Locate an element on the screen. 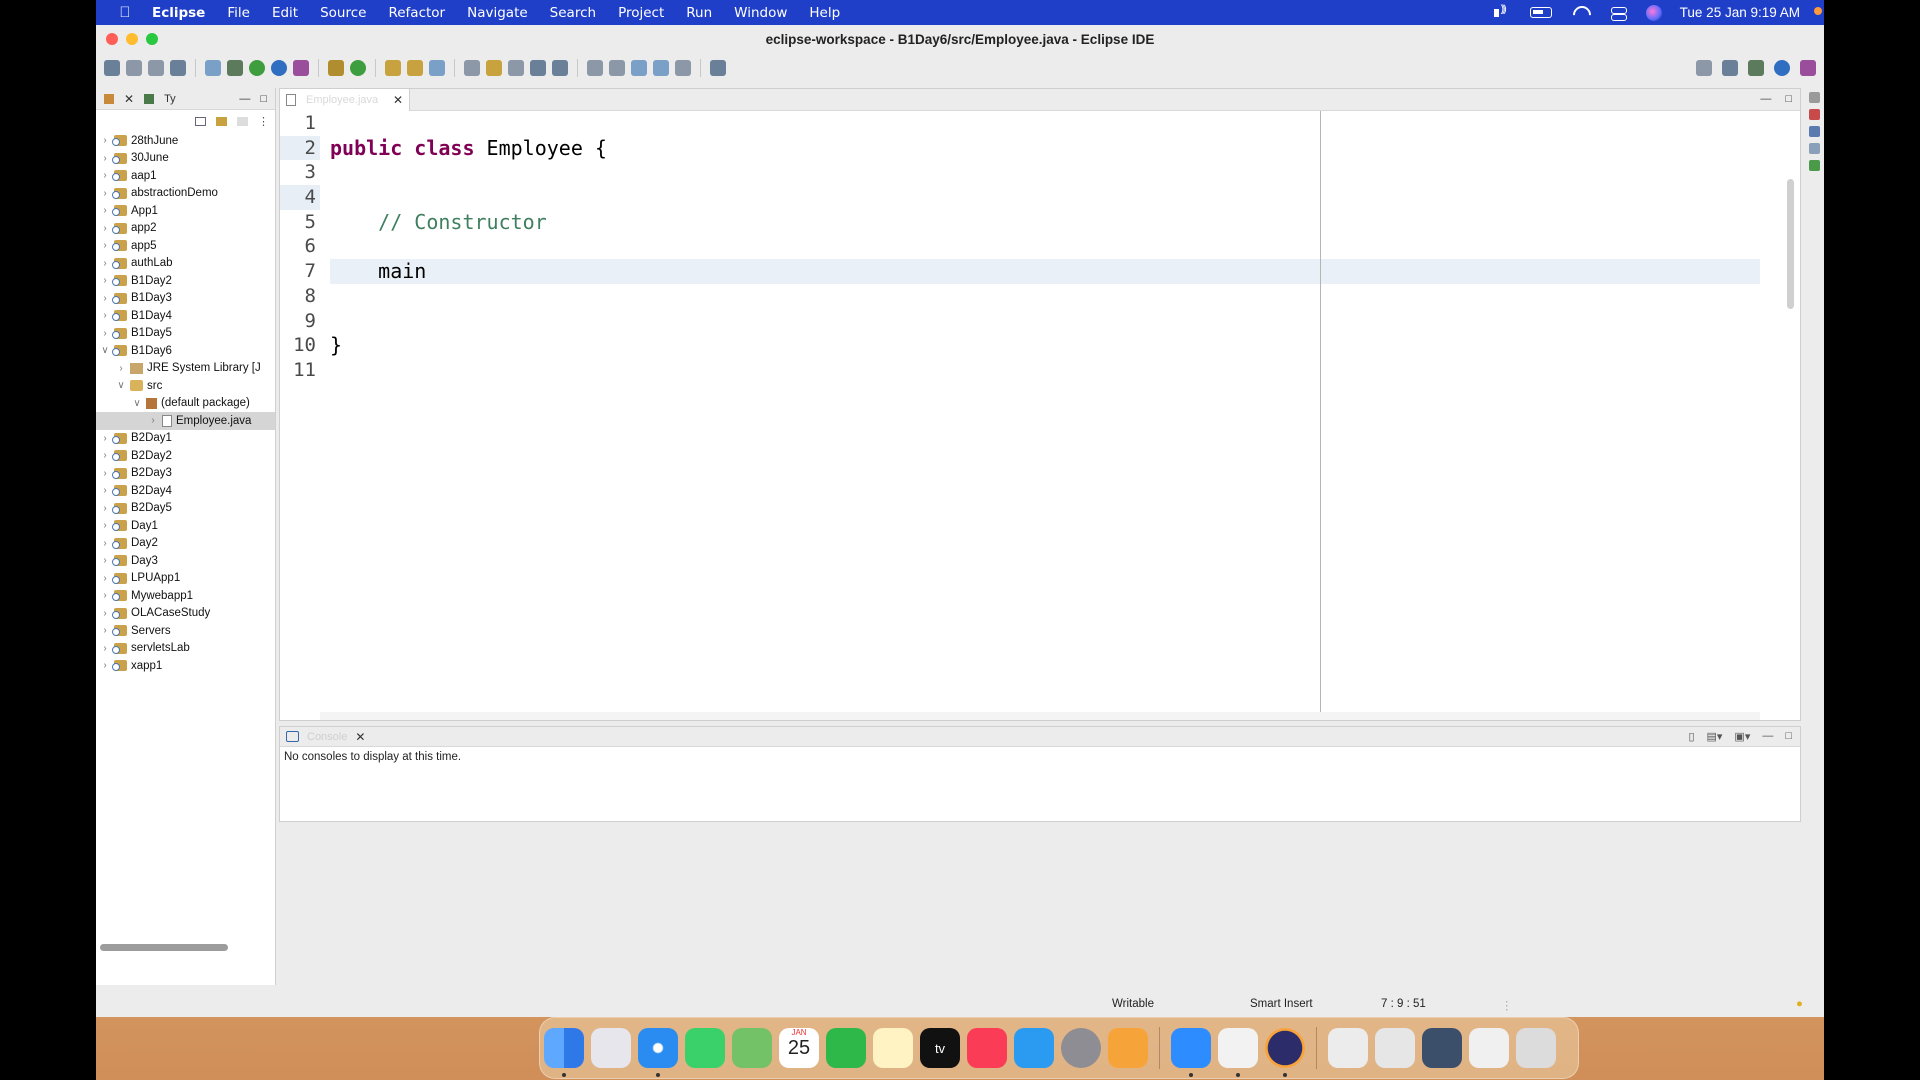 Image resolution: width=1920 pixels, height=1080 pixels. tree-item: › abstractionDemo is located at coordinates (185, 194).